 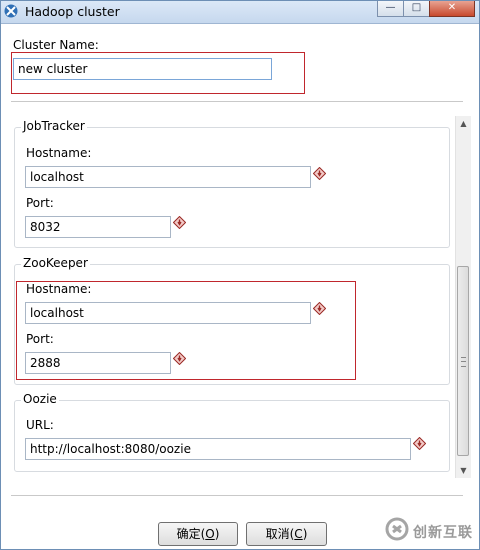 I want to click on scroll-up-arrow-icon: ▲, so click(x=463, y=123).